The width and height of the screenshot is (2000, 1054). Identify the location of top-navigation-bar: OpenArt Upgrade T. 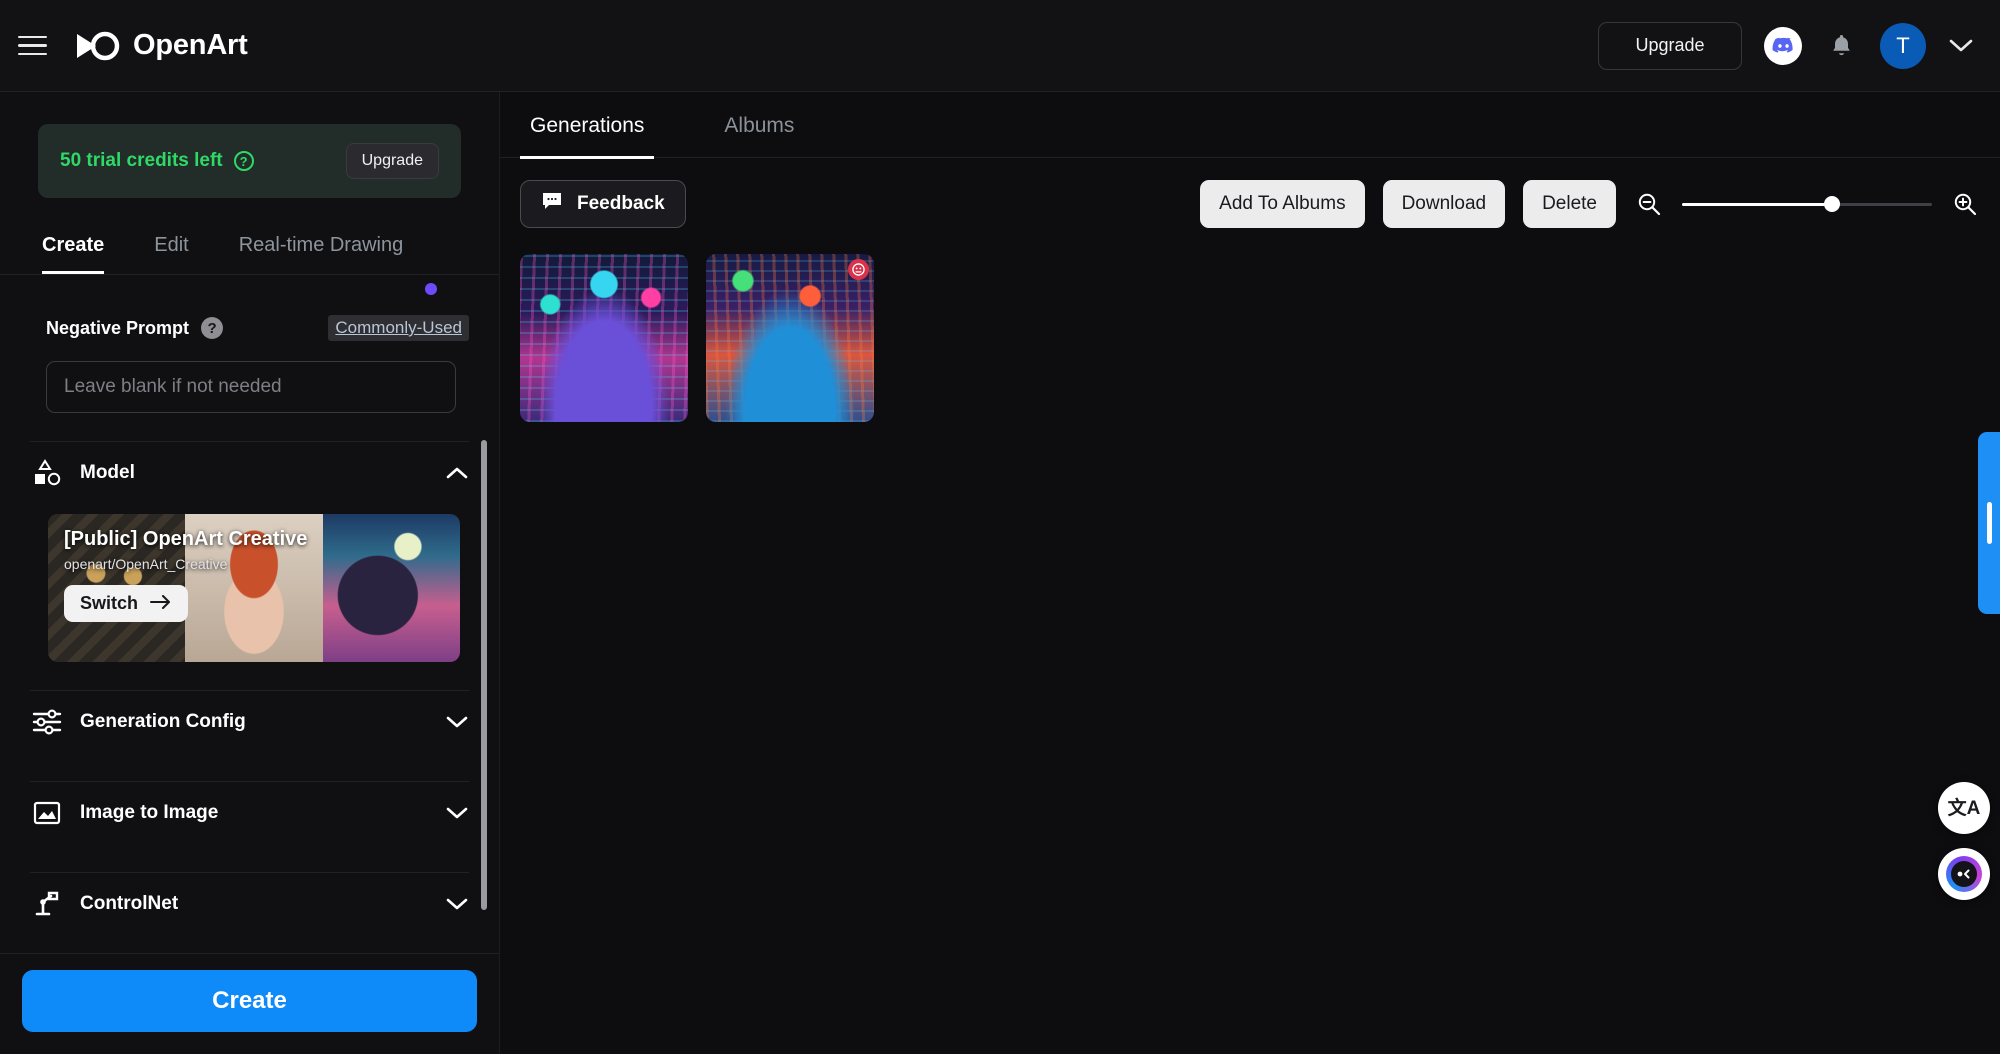
(1000, 46).